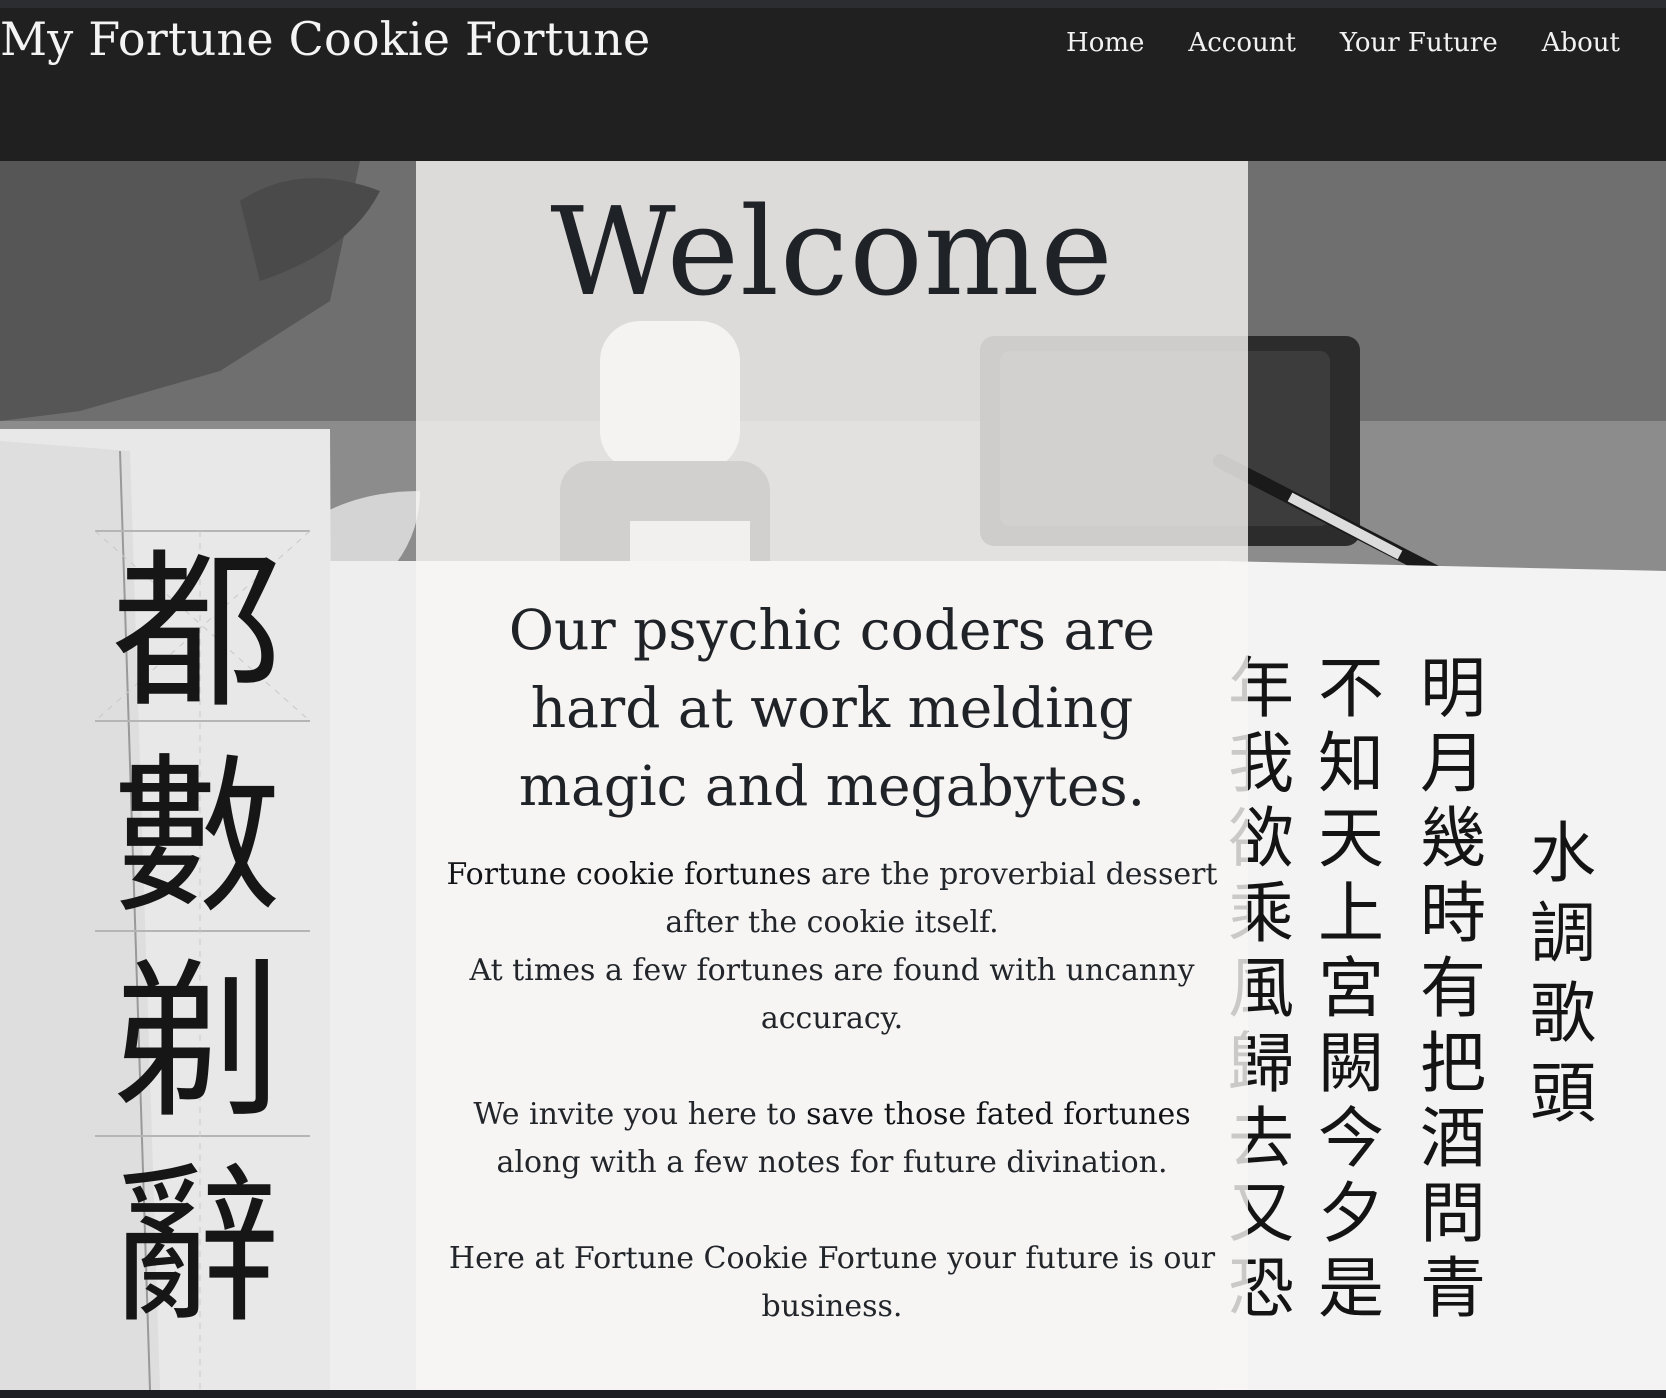  Describe the element at coordinates (1453, 1288) in the screenshot. I see `calligraphy-char: 青` at that location.